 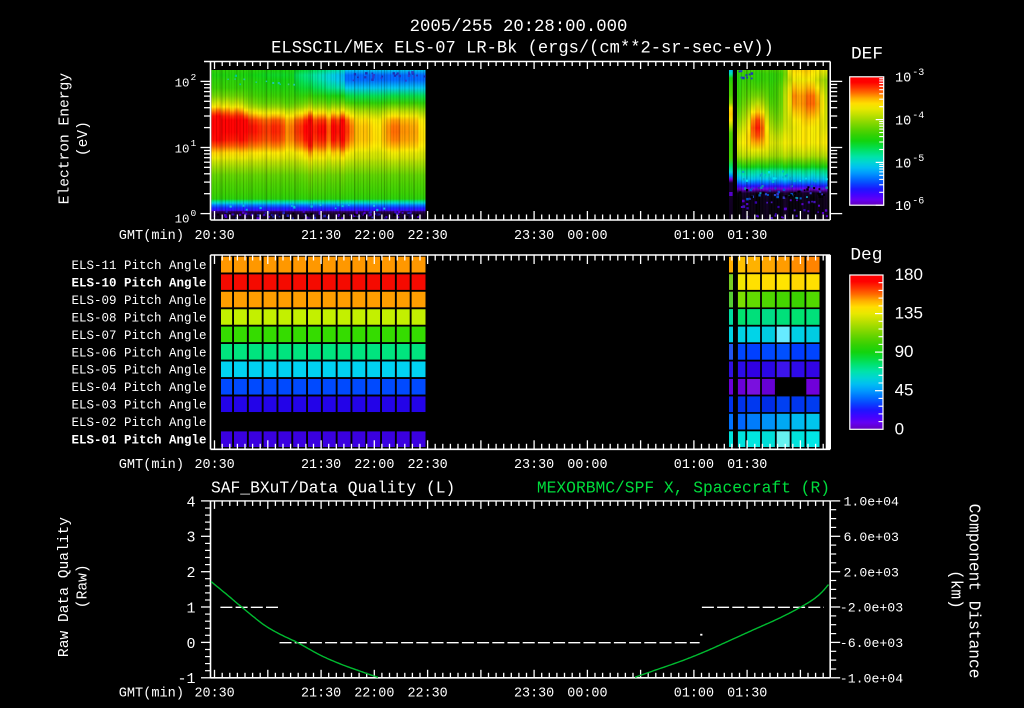 I want to click on svg-text: 135, so click(x=909, y=313).